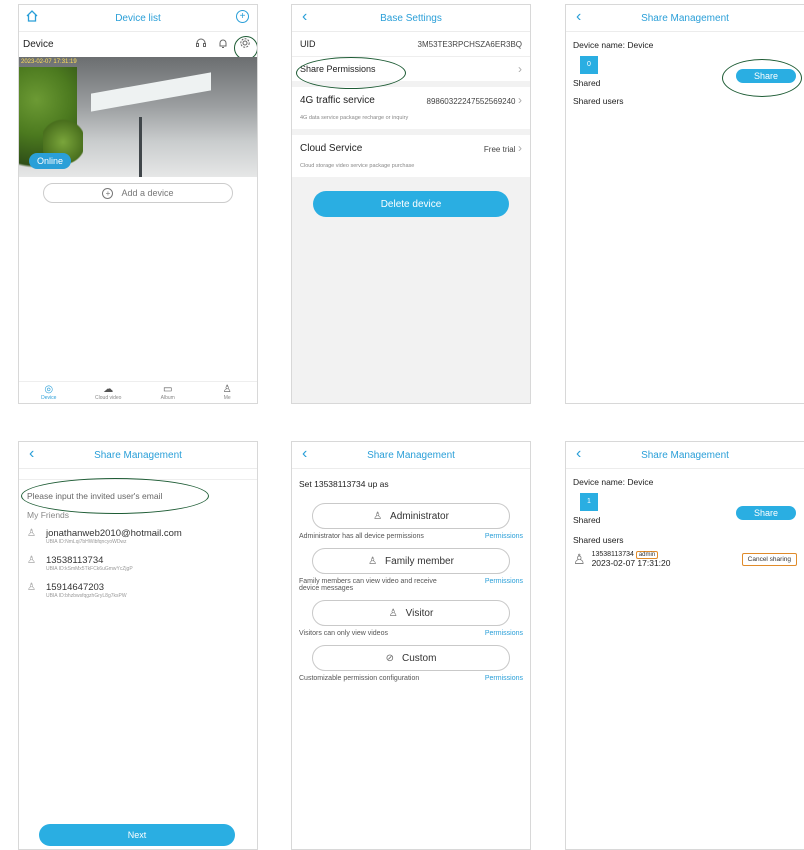 The height and width of the screenshot is (850, 804). What do you see at coordinates (32, 16) in the screenshot?
I see `home-icon` at bounding box center [32, 16].